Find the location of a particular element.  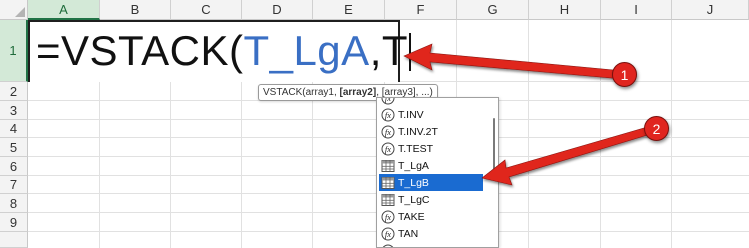

dropdown-scrollbar is located at coordinates (494, 147).